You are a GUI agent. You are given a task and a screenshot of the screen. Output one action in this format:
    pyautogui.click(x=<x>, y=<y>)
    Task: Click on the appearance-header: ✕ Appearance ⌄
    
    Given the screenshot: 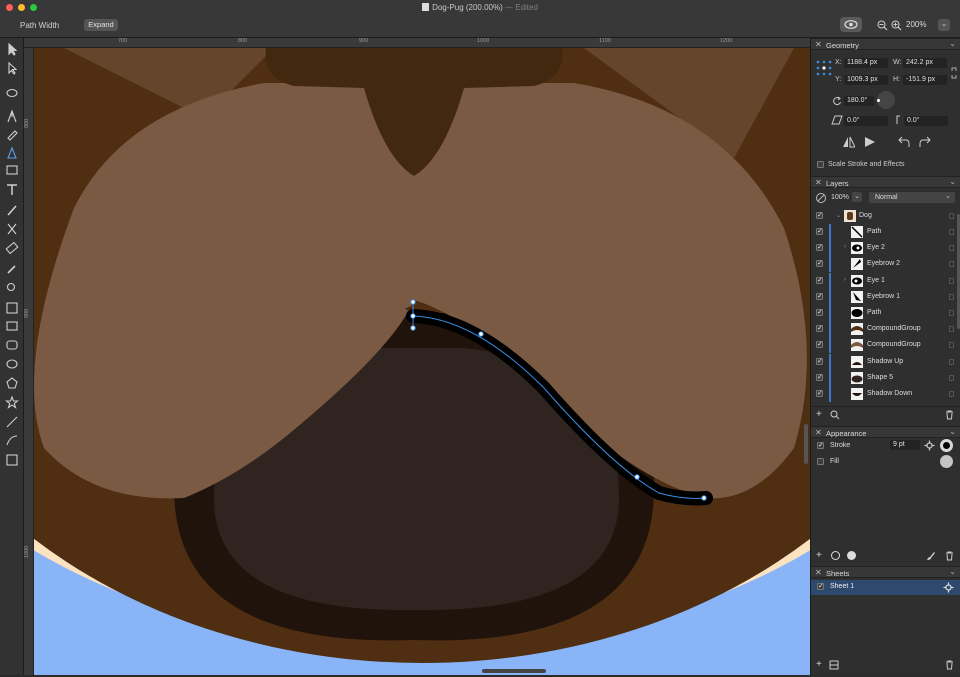 What is the action you would take?
    pyautogui.click(x=885, y=432)
    